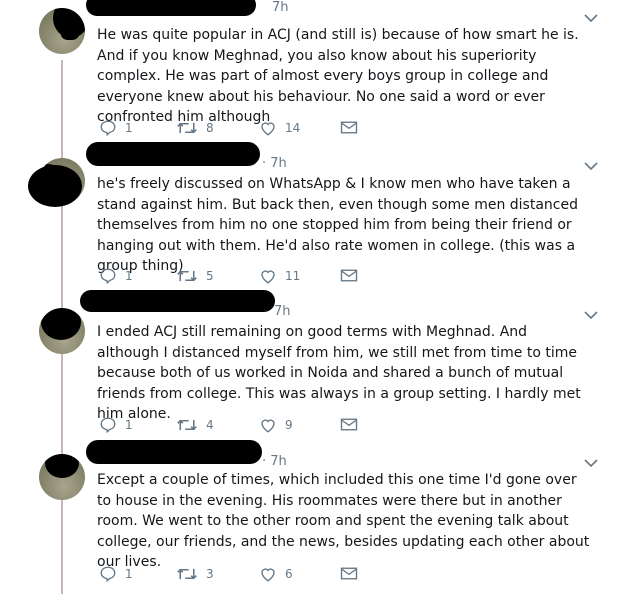  What do you see at coordinates (239, 574) in the screenshot?
I see `tweet-actions: 1 3 6` at bounding box center [239, 574].